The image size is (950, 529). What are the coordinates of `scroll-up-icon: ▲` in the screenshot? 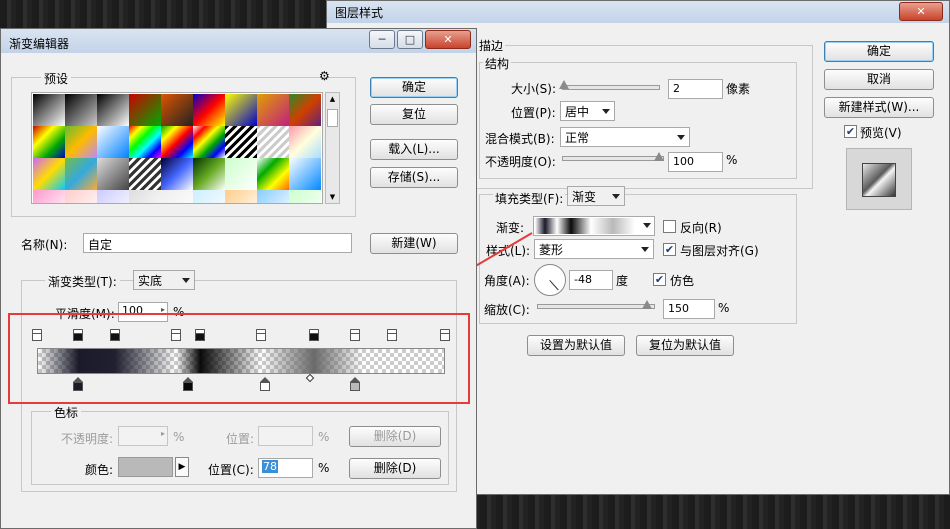 It's located at (332, 99).